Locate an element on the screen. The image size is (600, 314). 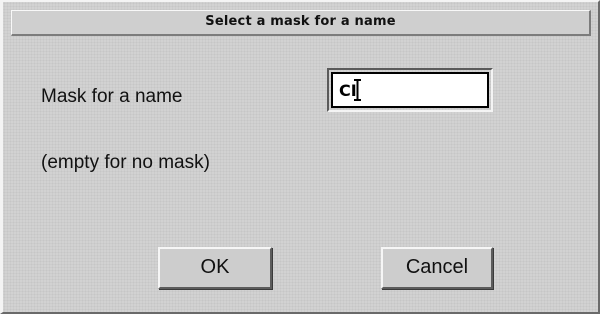
ok-button: OK is located at coordinates (215, 268).